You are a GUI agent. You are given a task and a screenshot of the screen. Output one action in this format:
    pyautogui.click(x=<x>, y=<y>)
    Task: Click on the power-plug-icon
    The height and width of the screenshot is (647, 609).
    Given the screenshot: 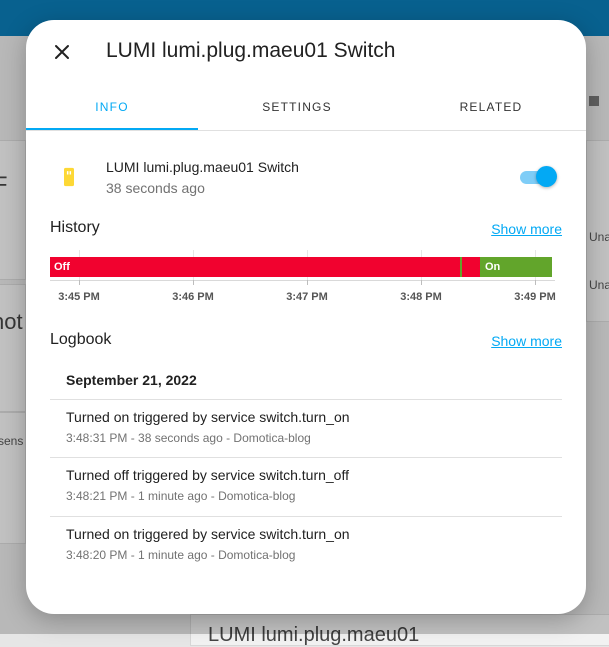 What is the action you would take?
    pyautogui.click(x=69, y=177)
    